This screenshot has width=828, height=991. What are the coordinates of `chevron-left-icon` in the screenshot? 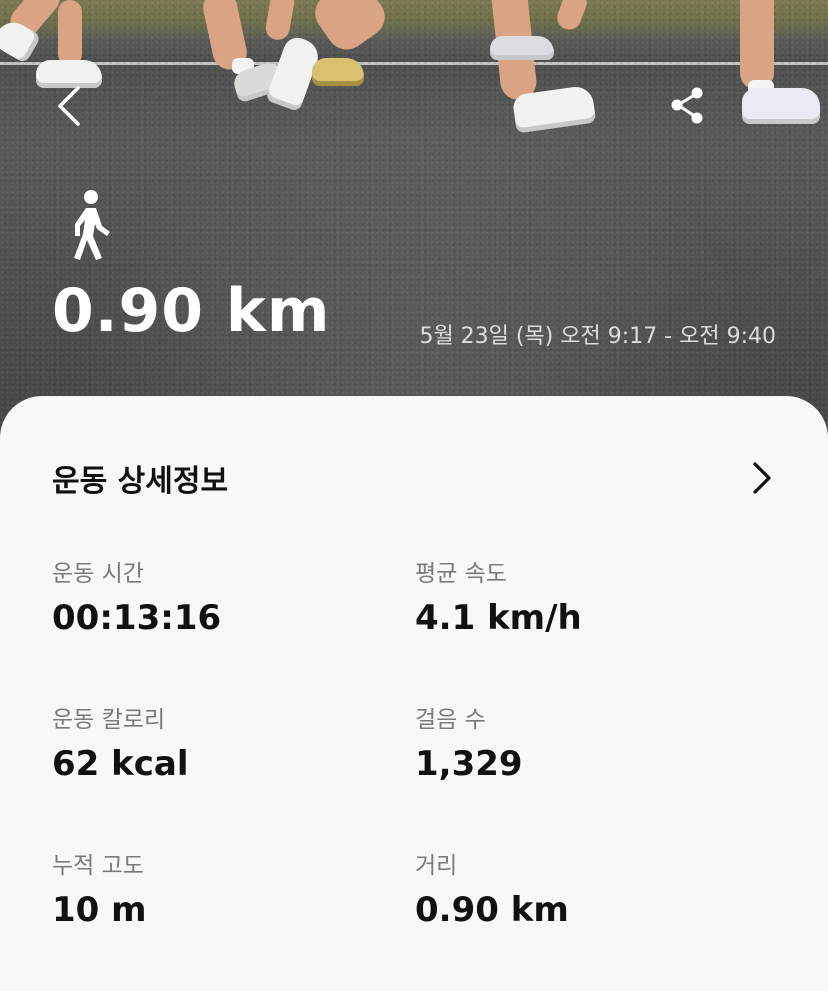 It's located at (69, 106).